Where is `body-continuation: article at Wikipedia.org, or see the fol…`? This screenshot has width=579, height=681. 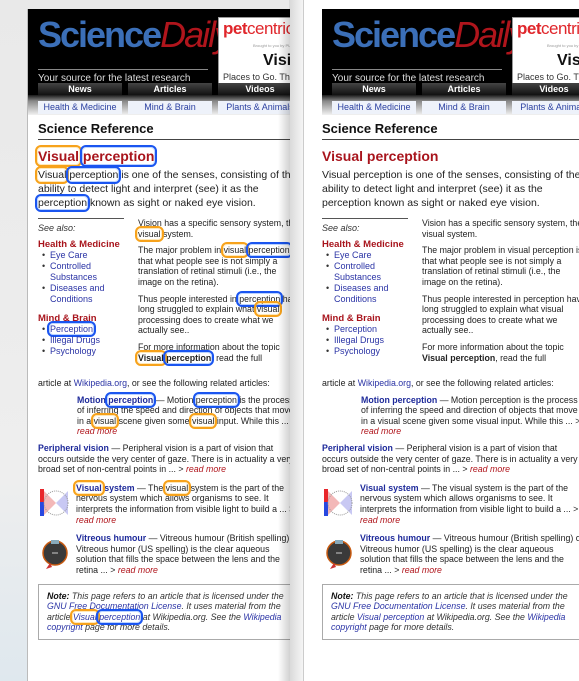 body-continuation: article at Wikipedia.org, or see the fol… is located at coordinates (164, 383).